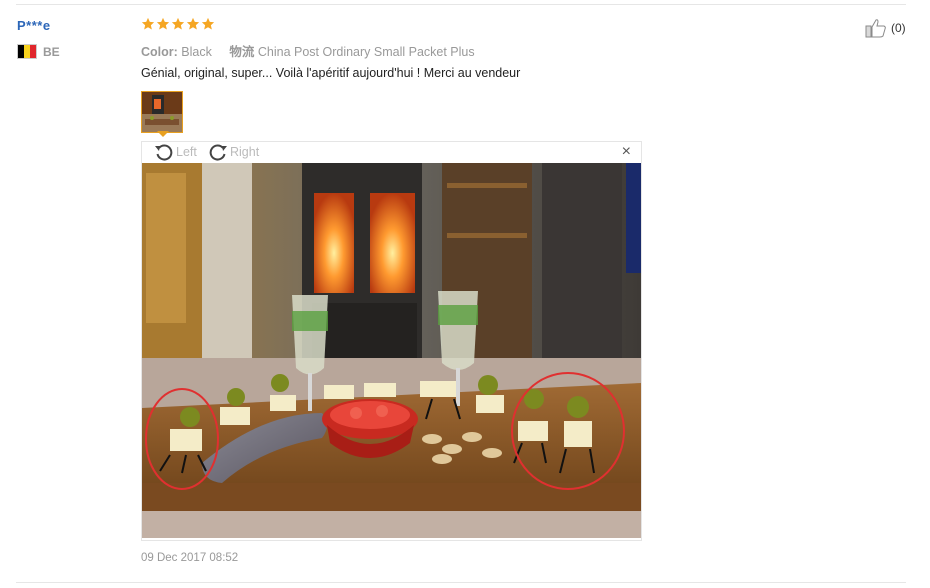 This screenshot has height=588, width=930. Describe the element at coordinates (190, 558) in the screenshot. I see `review-date: 09 Dec 2017 08:52` at that location.